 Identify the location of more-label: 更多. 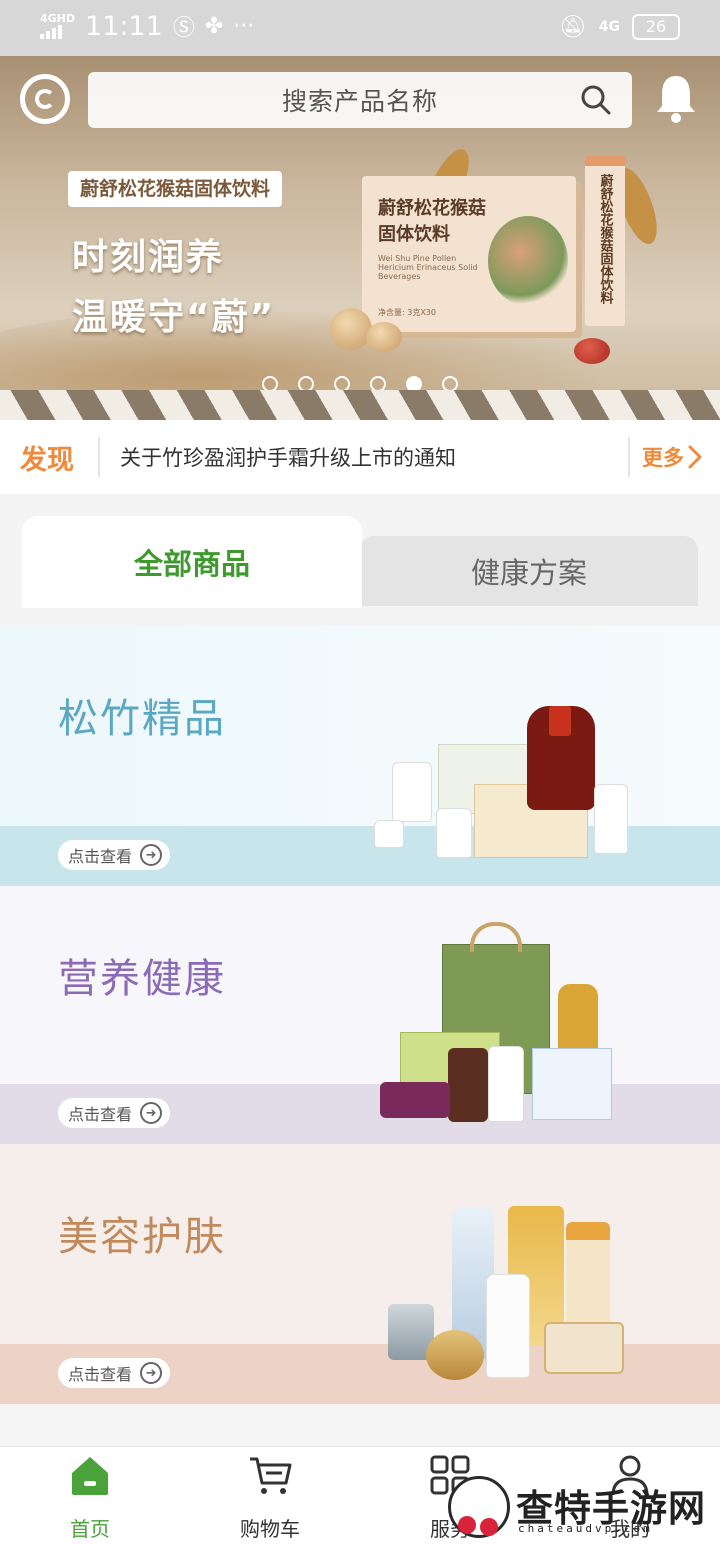
(663, 458).